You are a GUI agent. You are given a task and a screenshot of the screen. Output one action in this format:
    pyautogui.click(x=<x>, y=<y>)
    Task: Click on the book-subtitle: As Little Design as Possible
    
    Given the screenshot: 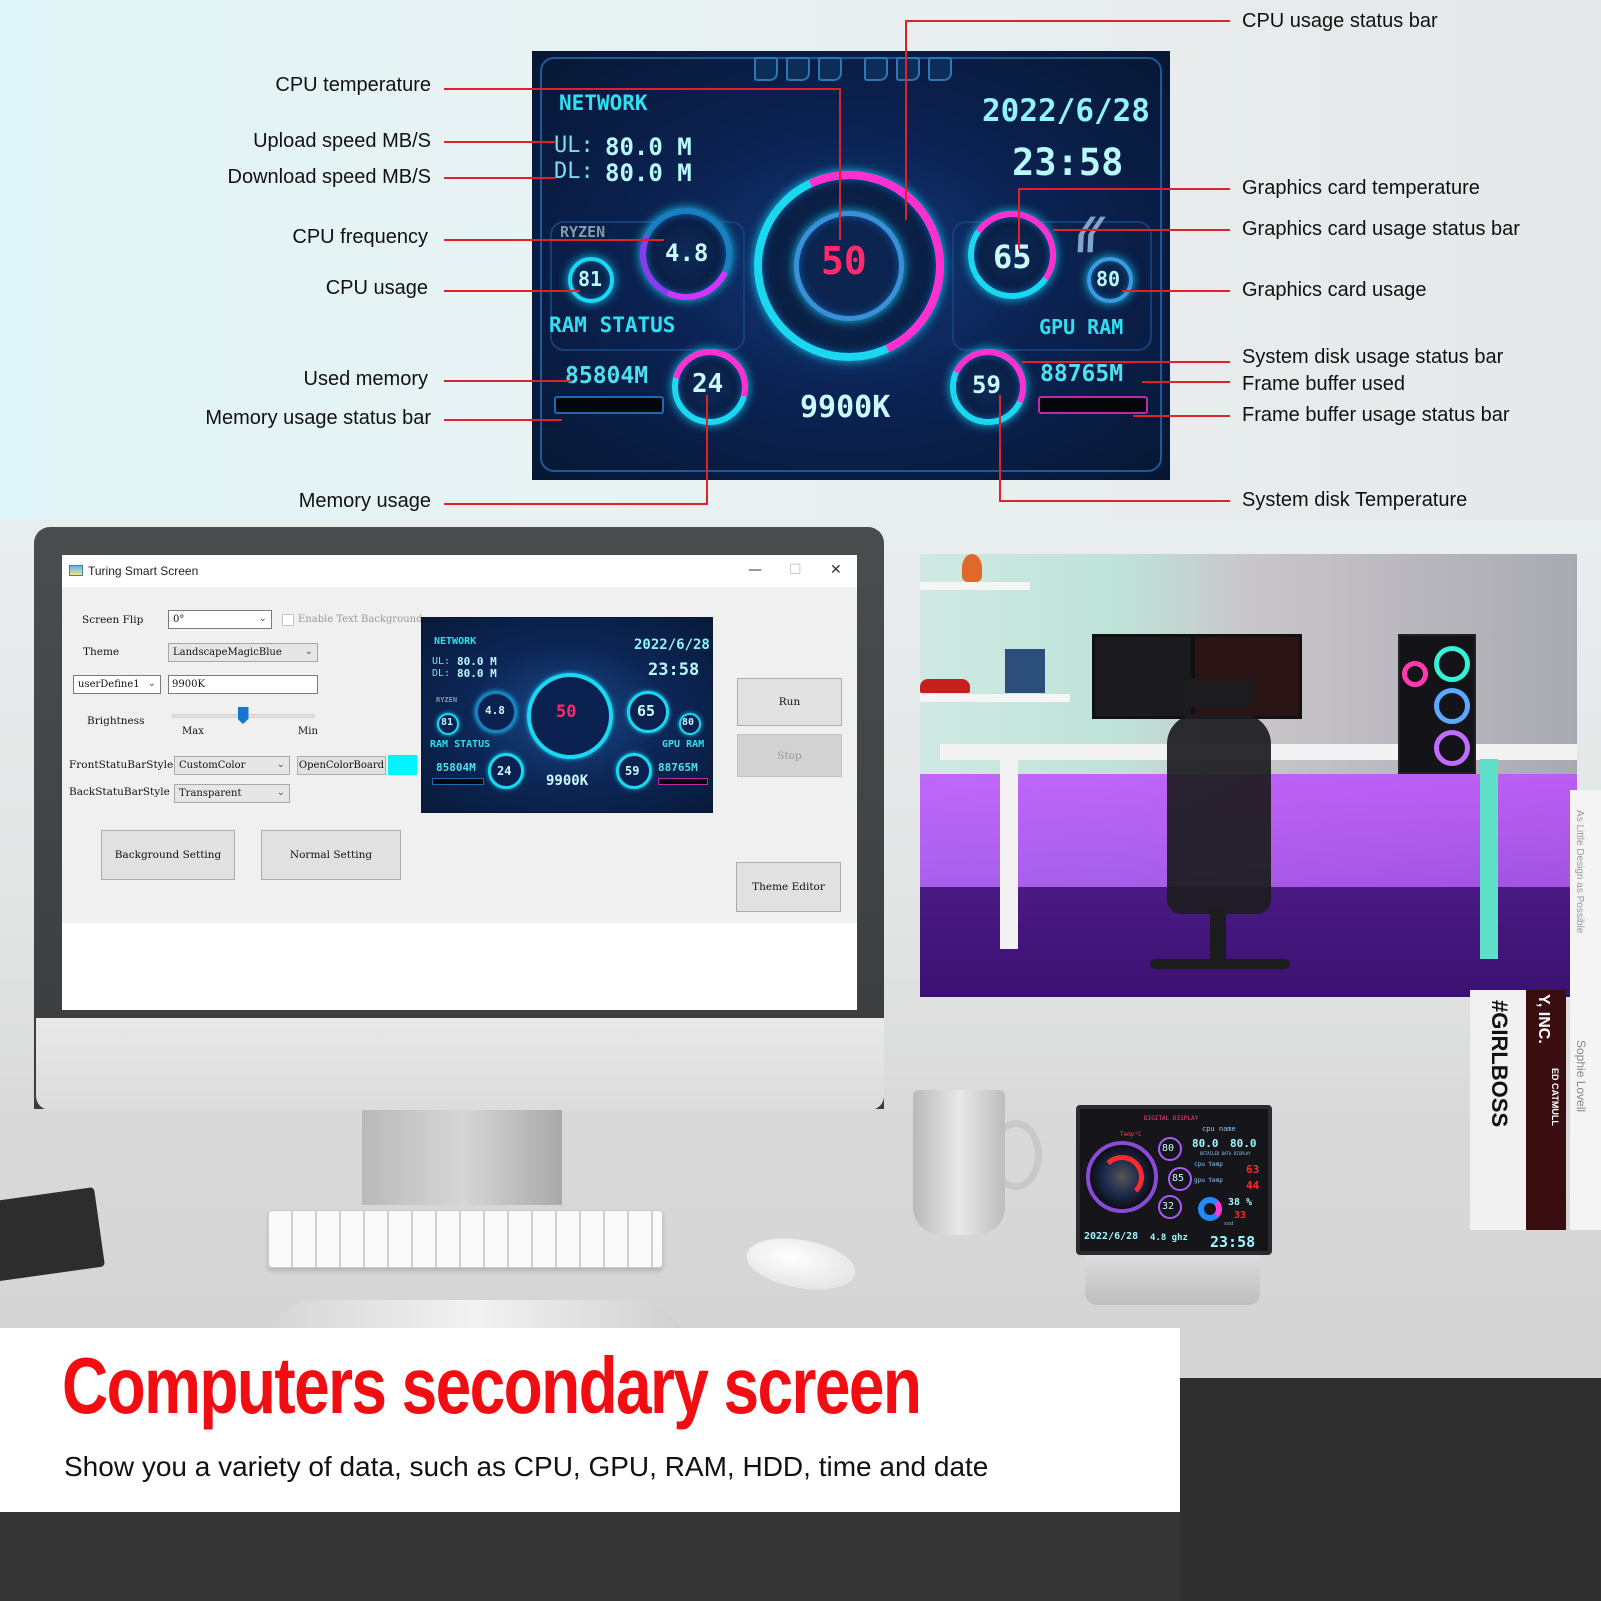 What is the action you would take?
    pyautogui.click(x=1579, y=872)
    